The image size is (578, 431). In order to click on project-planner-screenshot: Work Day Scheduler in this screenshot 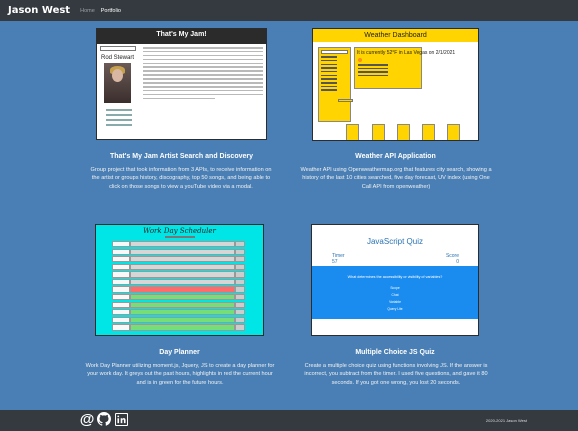, I will do `click(179, 280)`.